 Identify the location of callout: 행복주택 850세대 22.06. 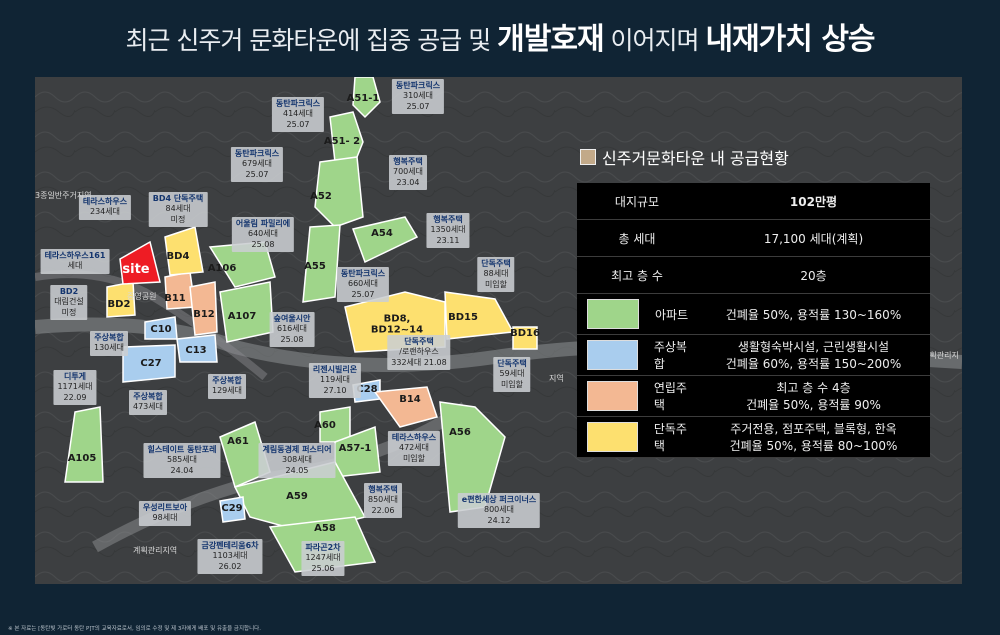
(383, 501).